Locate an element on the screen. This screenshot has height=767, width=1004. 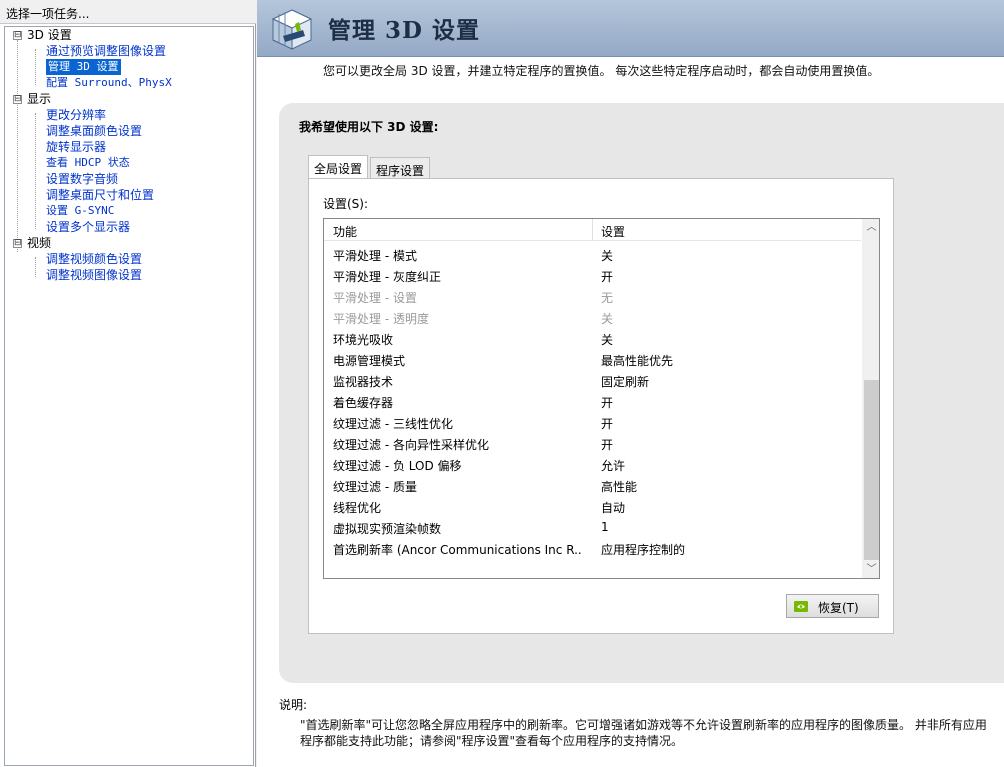
tree-item-surround-physx: 配置 Surround、PhysX is located at coordinates (109, 83).